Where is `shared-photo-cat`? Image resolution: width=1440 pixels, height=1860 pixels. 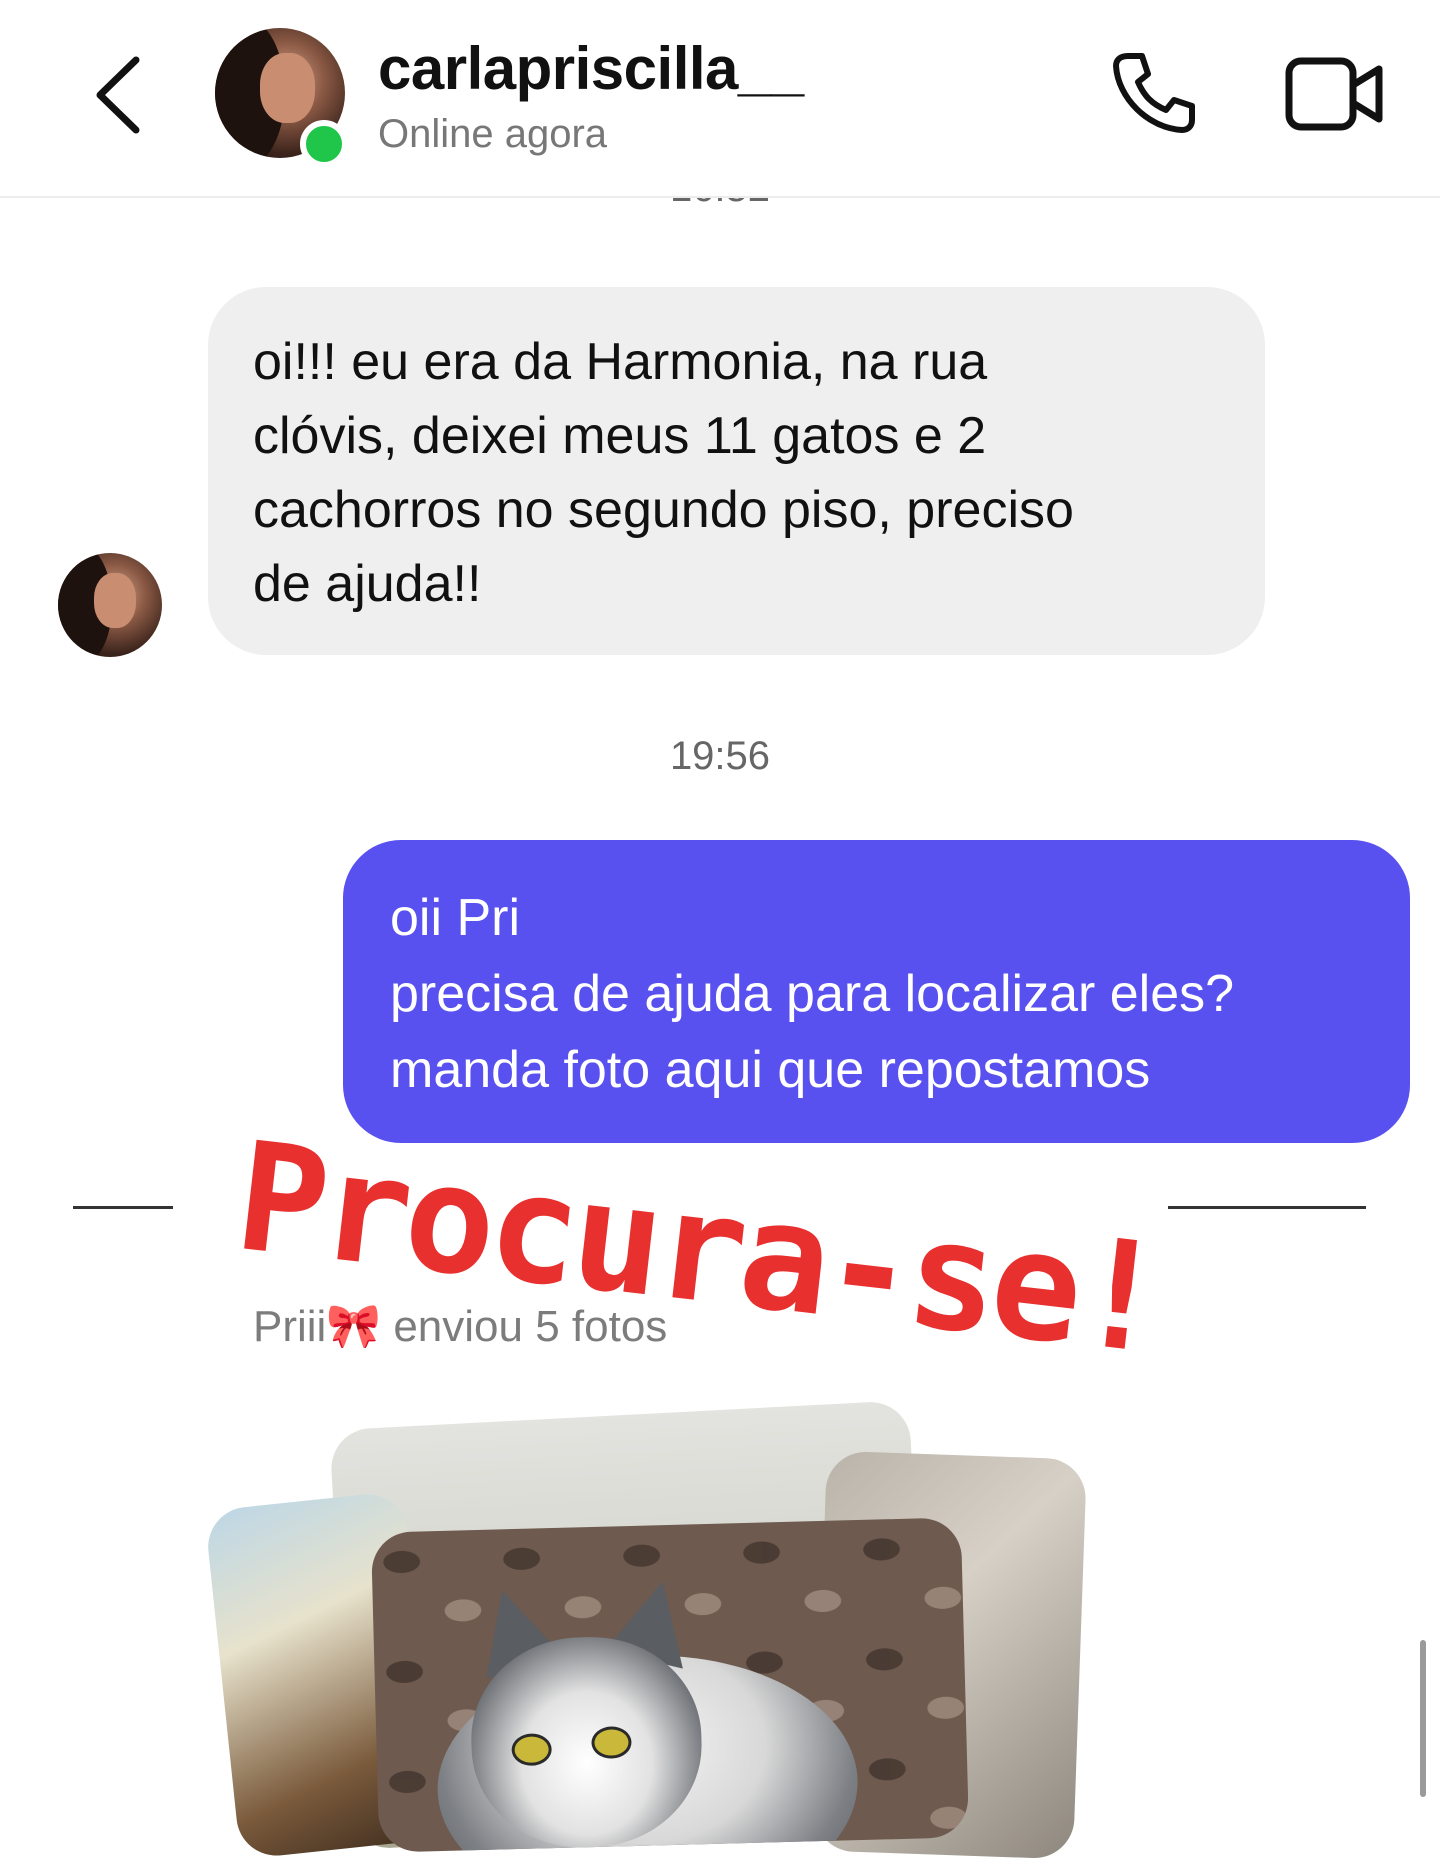
shared-photo-cat is located at coordinates (670, 1685).